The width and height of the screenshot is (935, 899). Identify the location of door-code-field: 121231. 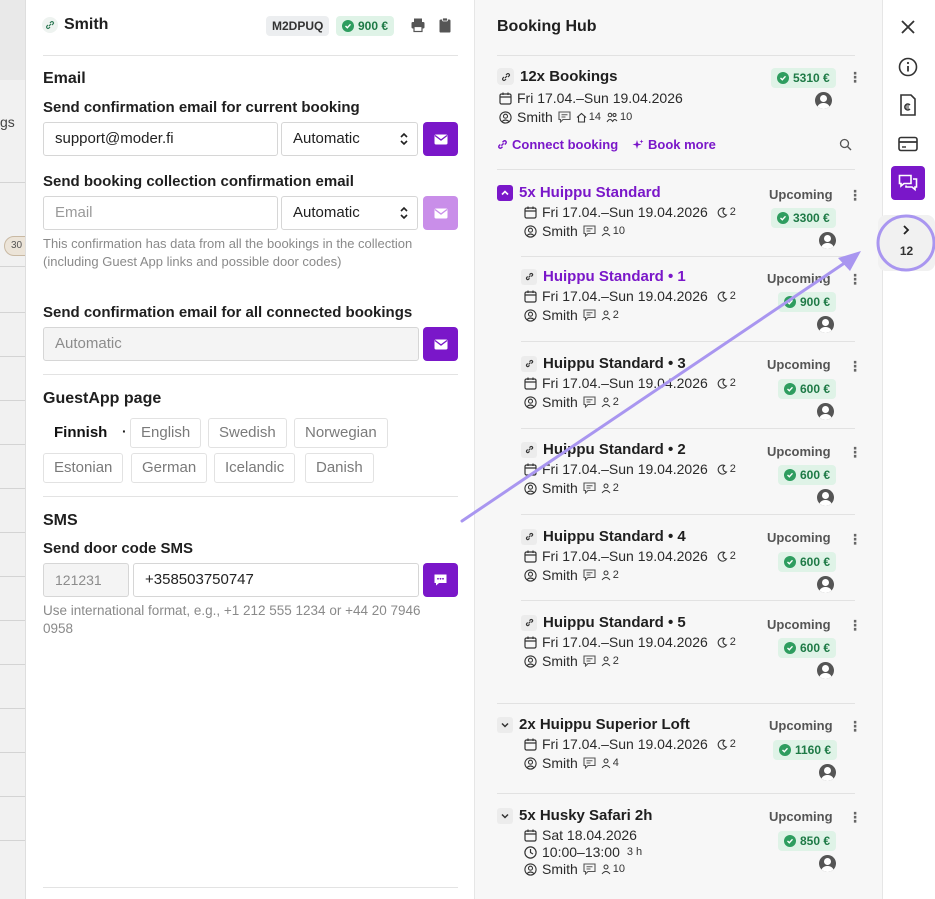
(86, 580).